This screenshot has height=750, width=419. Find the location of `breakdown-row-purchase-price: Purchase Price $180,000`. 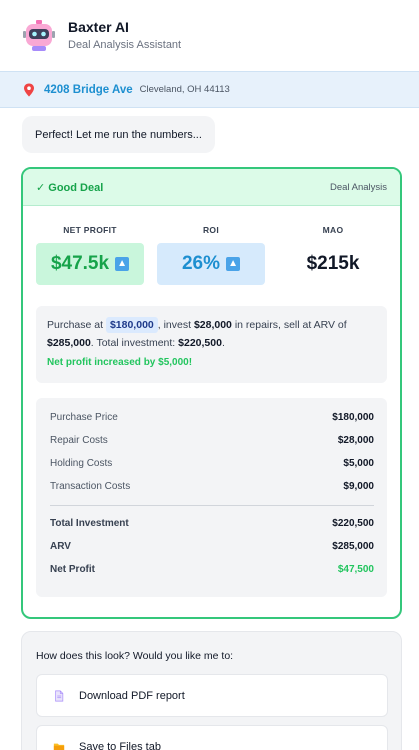

breakdown-row-purchase-price: Purchase Price $180,000 is located at coordinates (212, 417).